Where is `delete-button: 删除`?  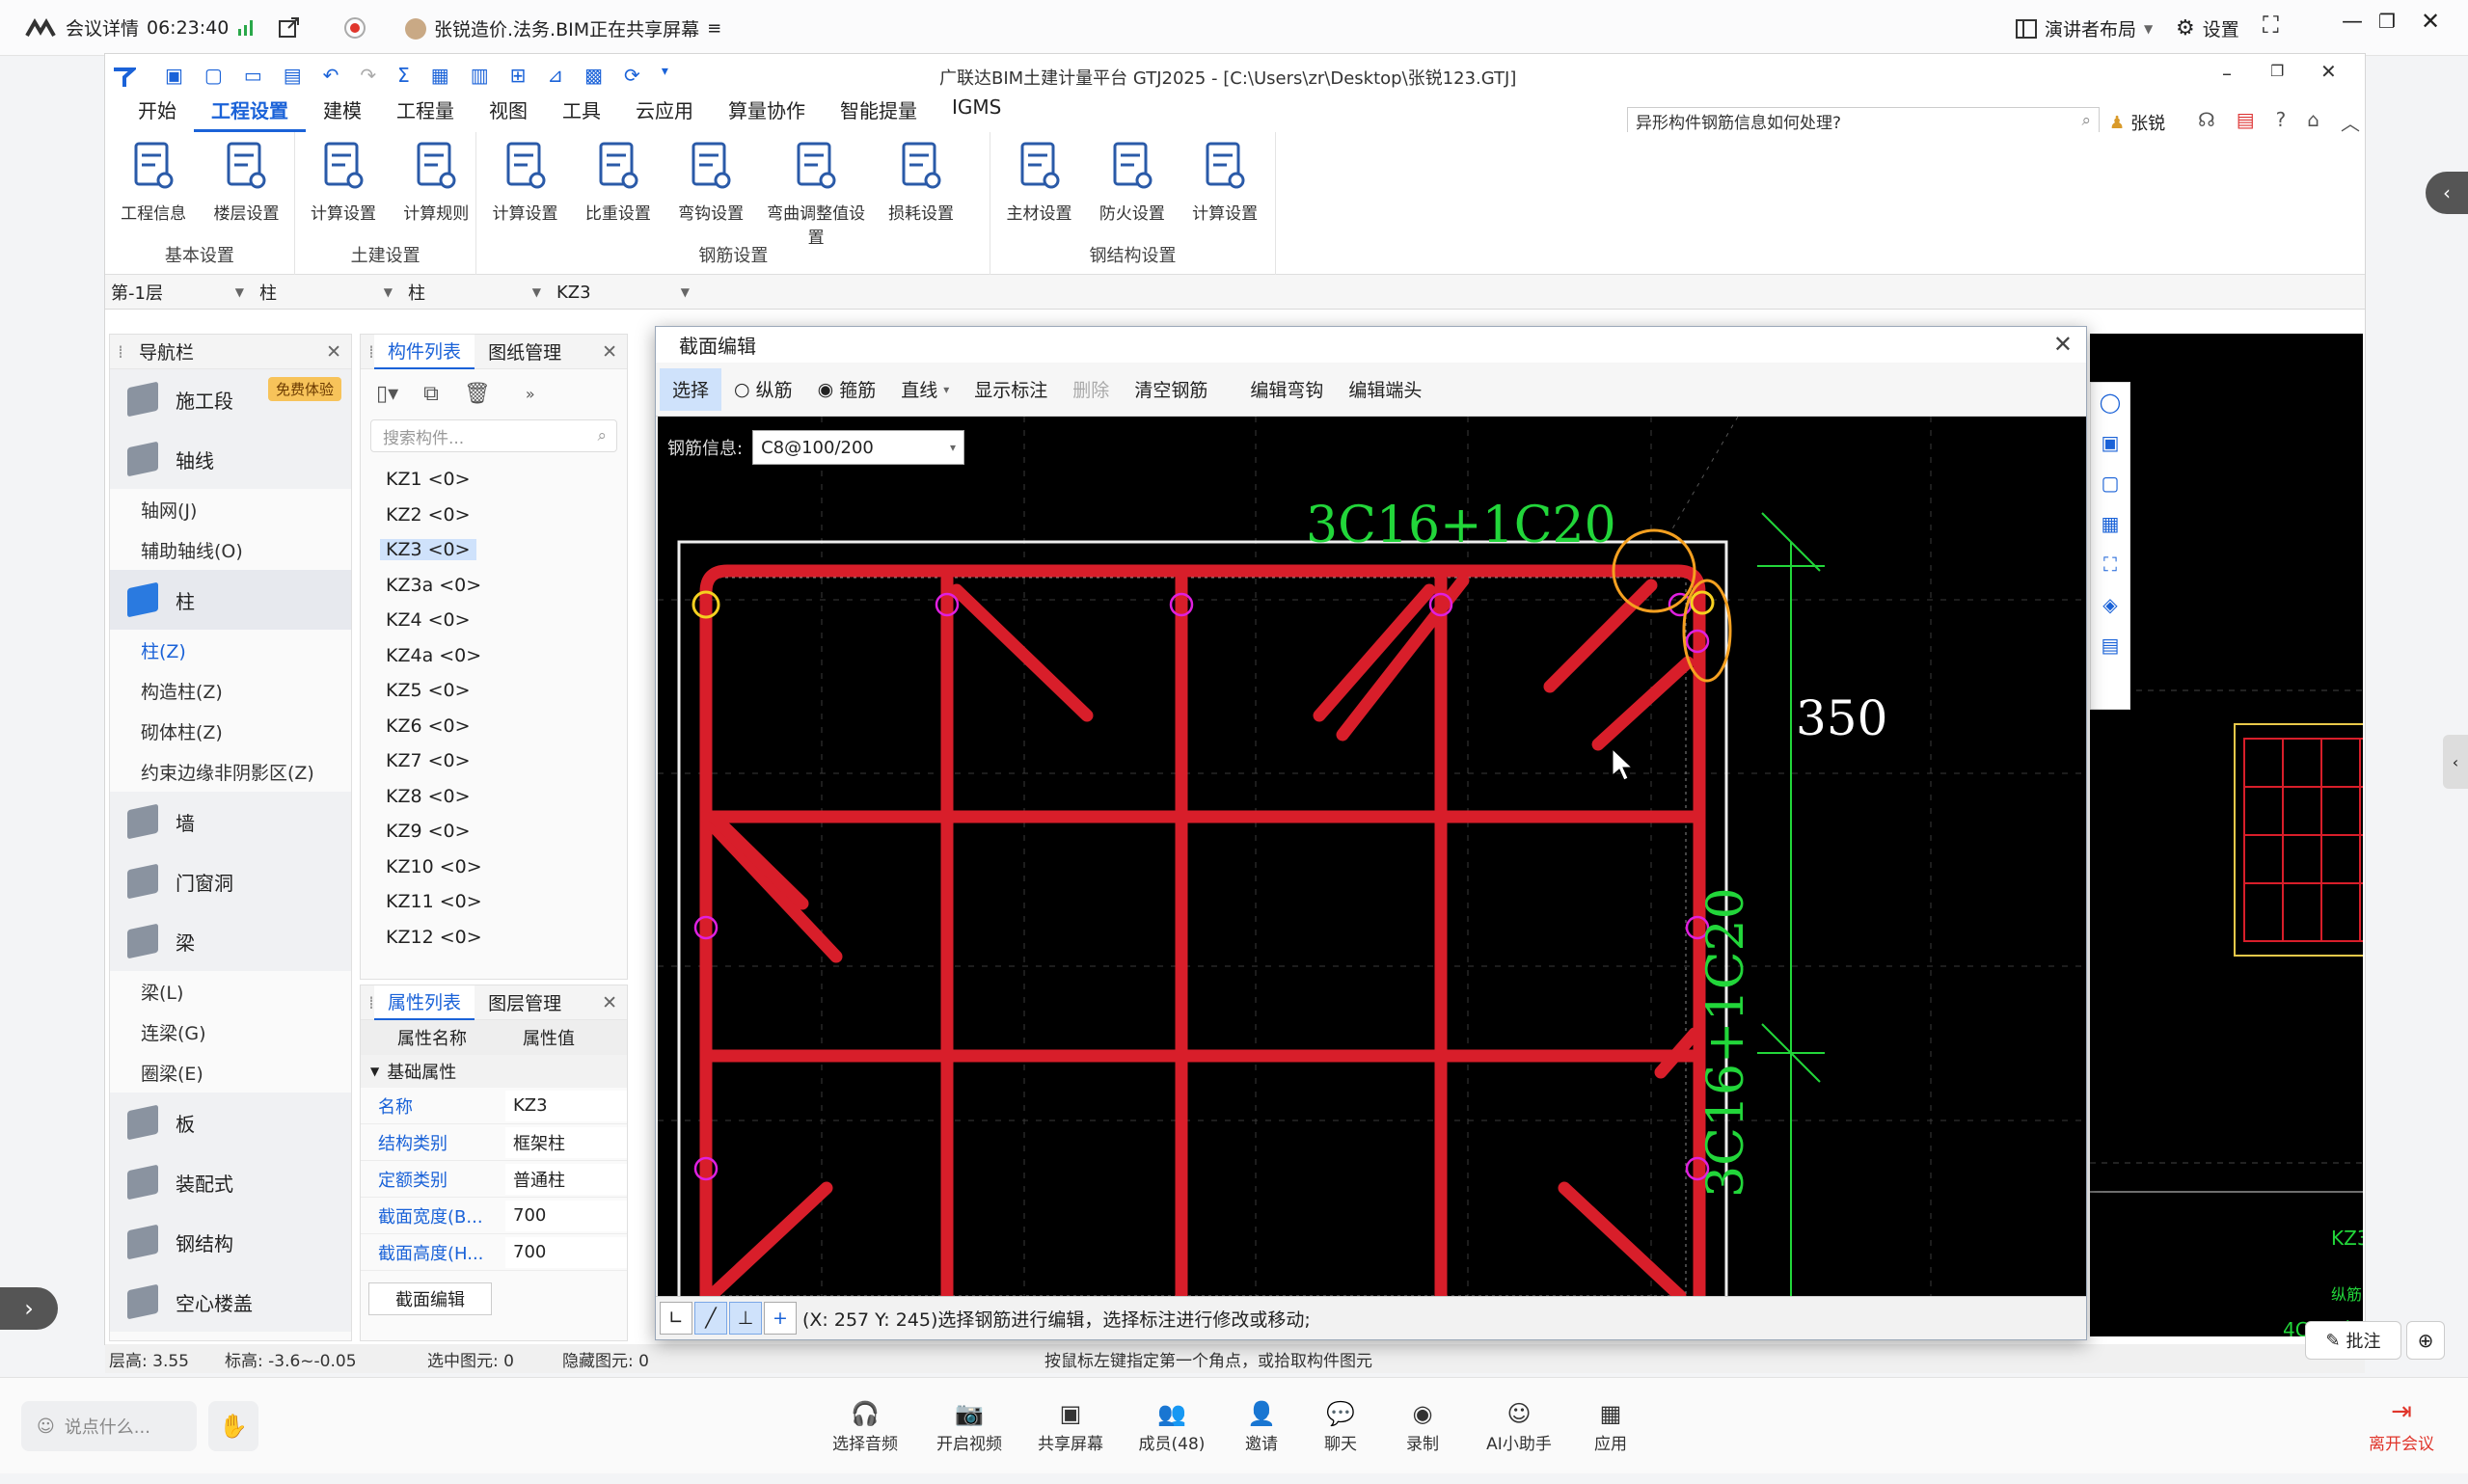
delete-button: 删除 is located at coordinates (1091, 389).